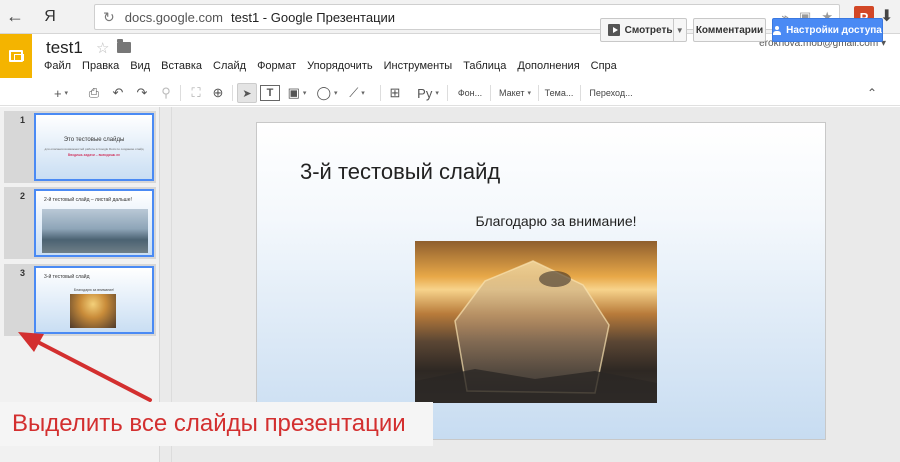 This screenshot has height=462, width=900. What do you see at coordinates (209, 423) in the screenshot?
I see `annotation-text: Выделить все слайды презентации` at bounding box center [209, 423].